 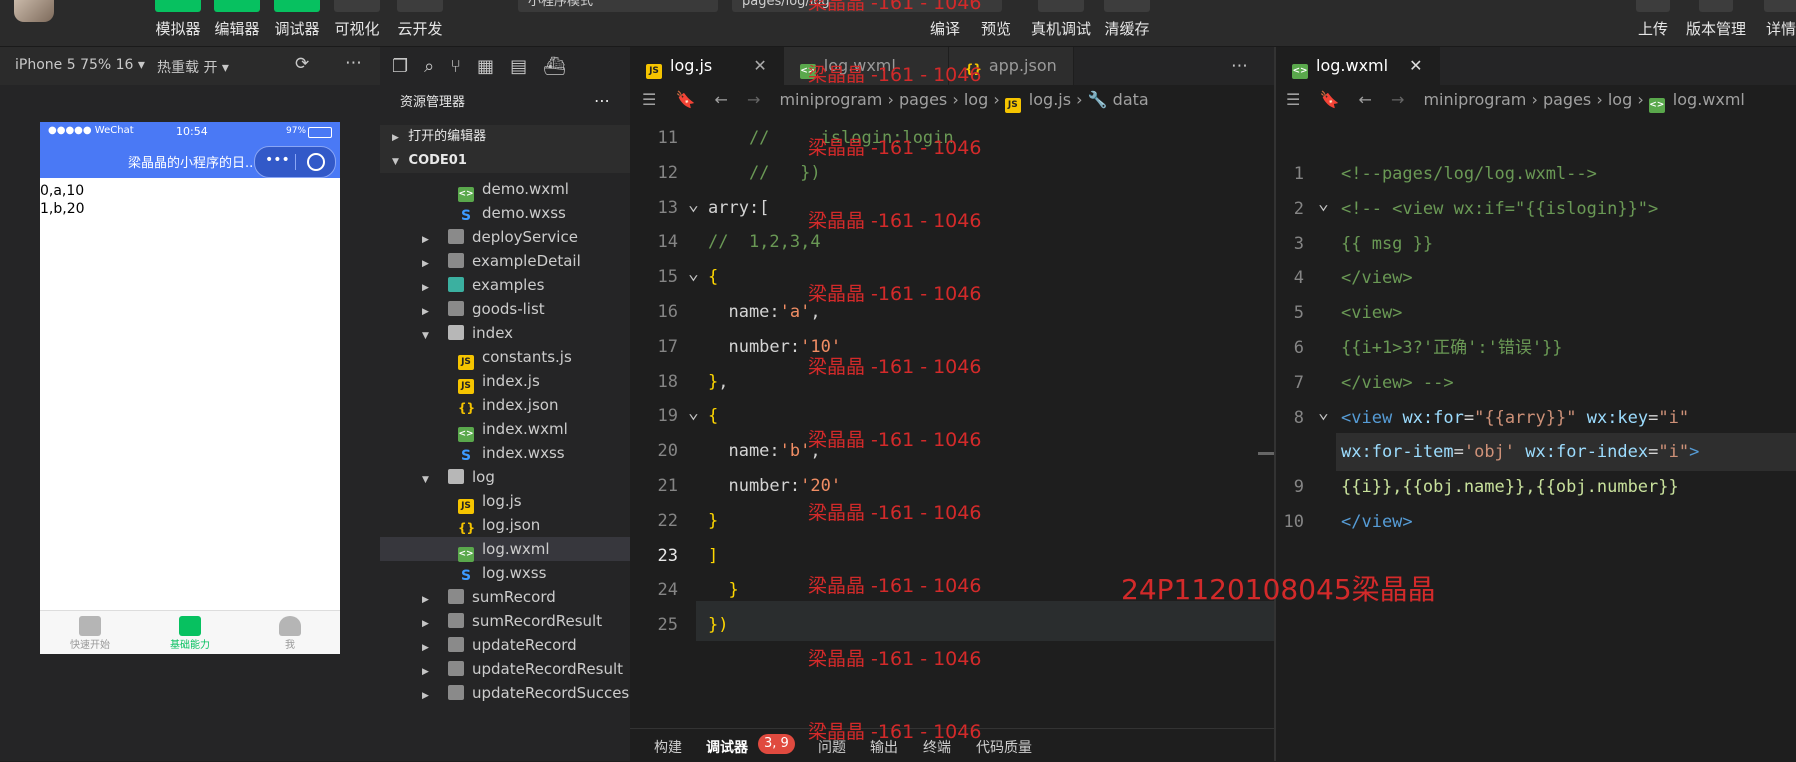 What do you see at coordinates (505, 501) in the screenshot?
I see `tree-item: JS log.js` at bounding box center [505, 501].